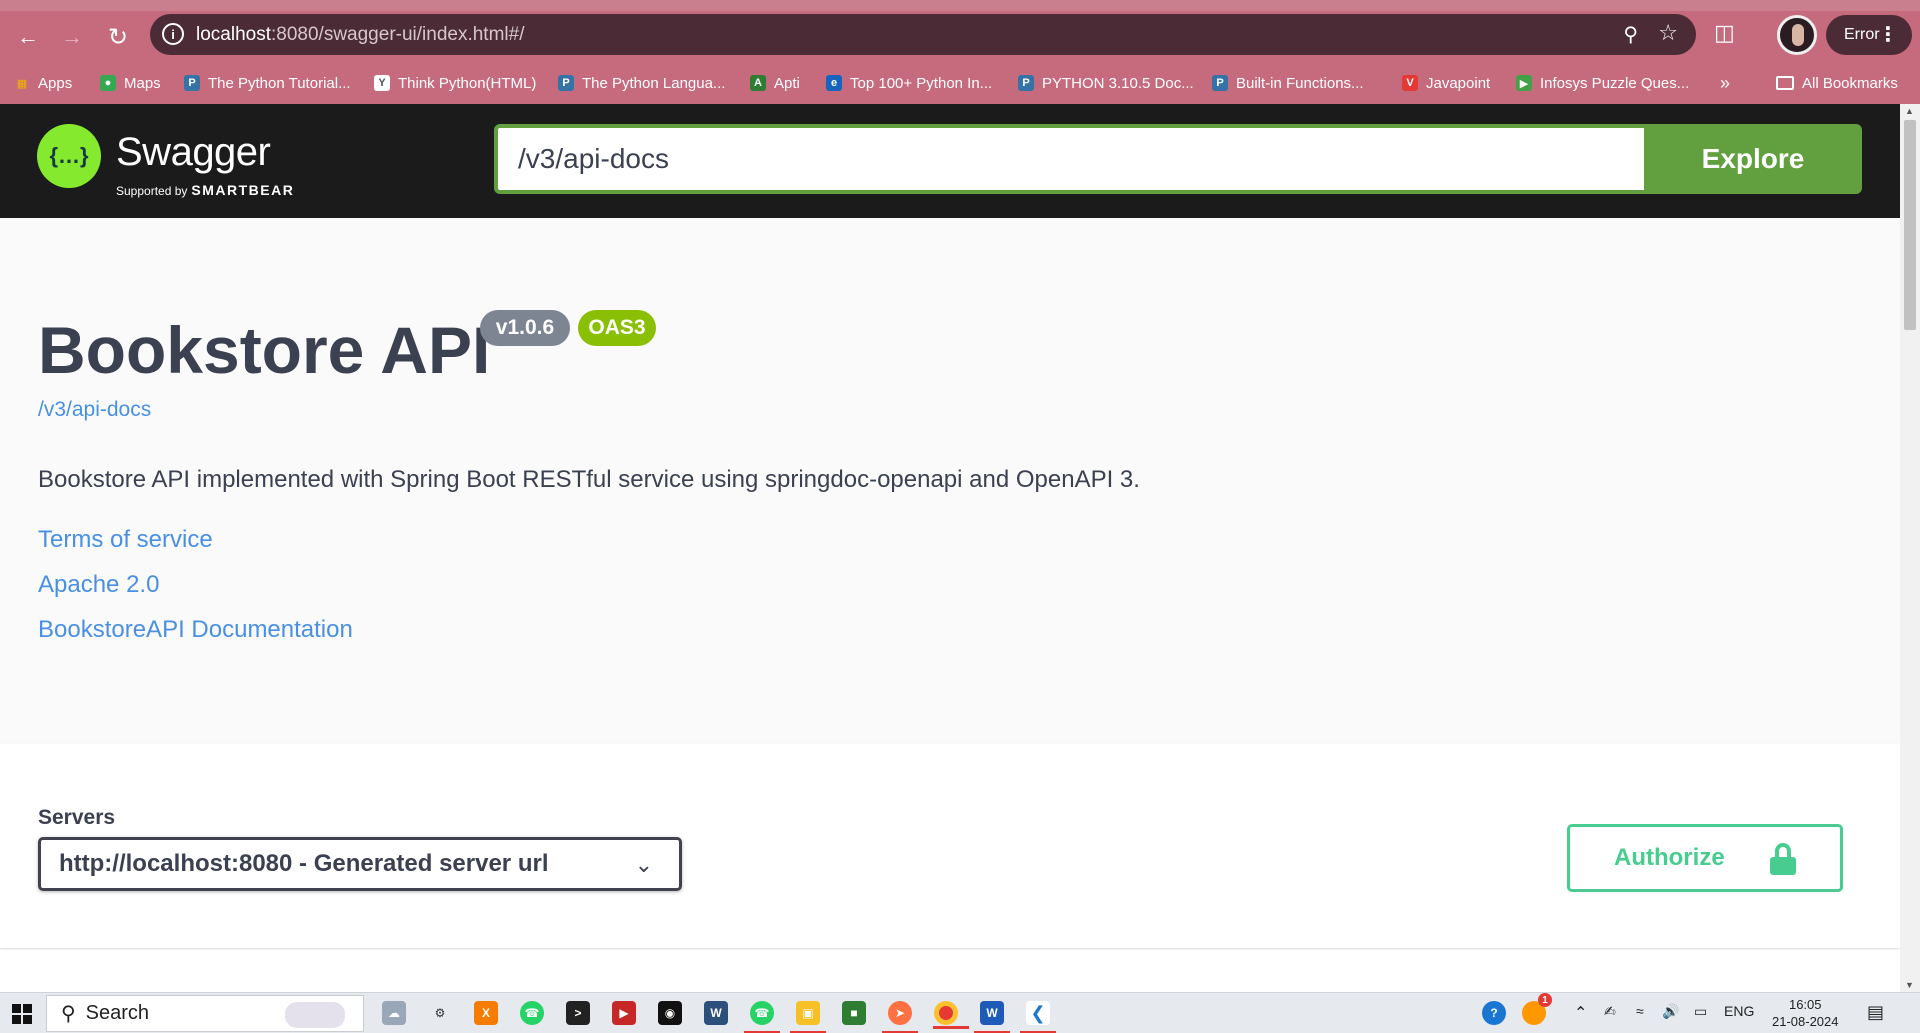 The image size is (1920, 1033). Describe the element at coordinates (1910, 225) in the screenshot. I see `scroll-thumb` at that location.